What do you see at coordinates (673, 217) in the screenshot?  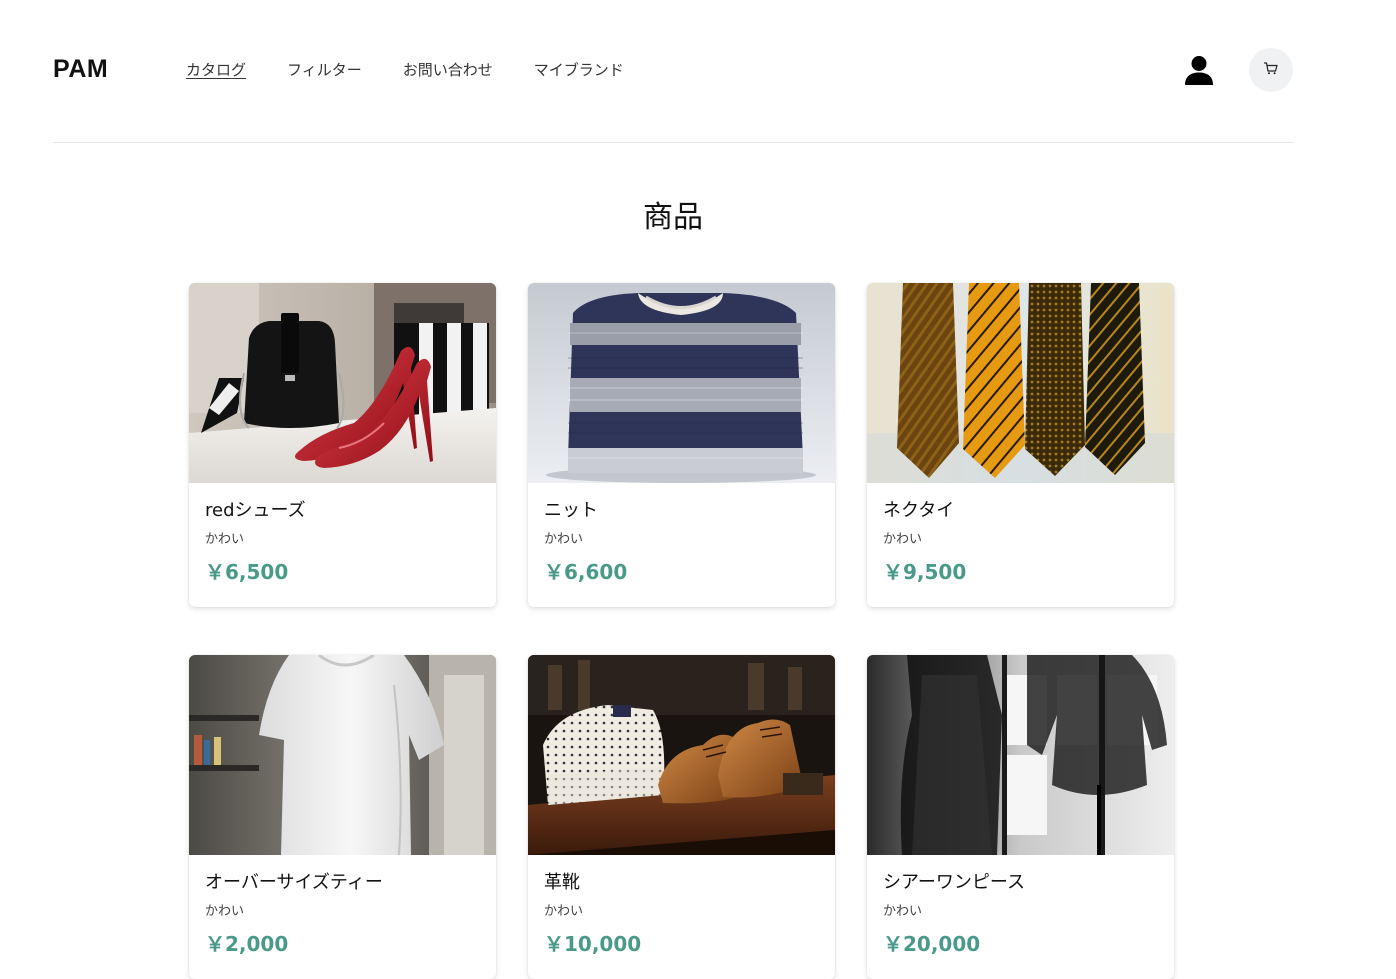 I see `page-title: 商品` at bounding box center [673, 217].